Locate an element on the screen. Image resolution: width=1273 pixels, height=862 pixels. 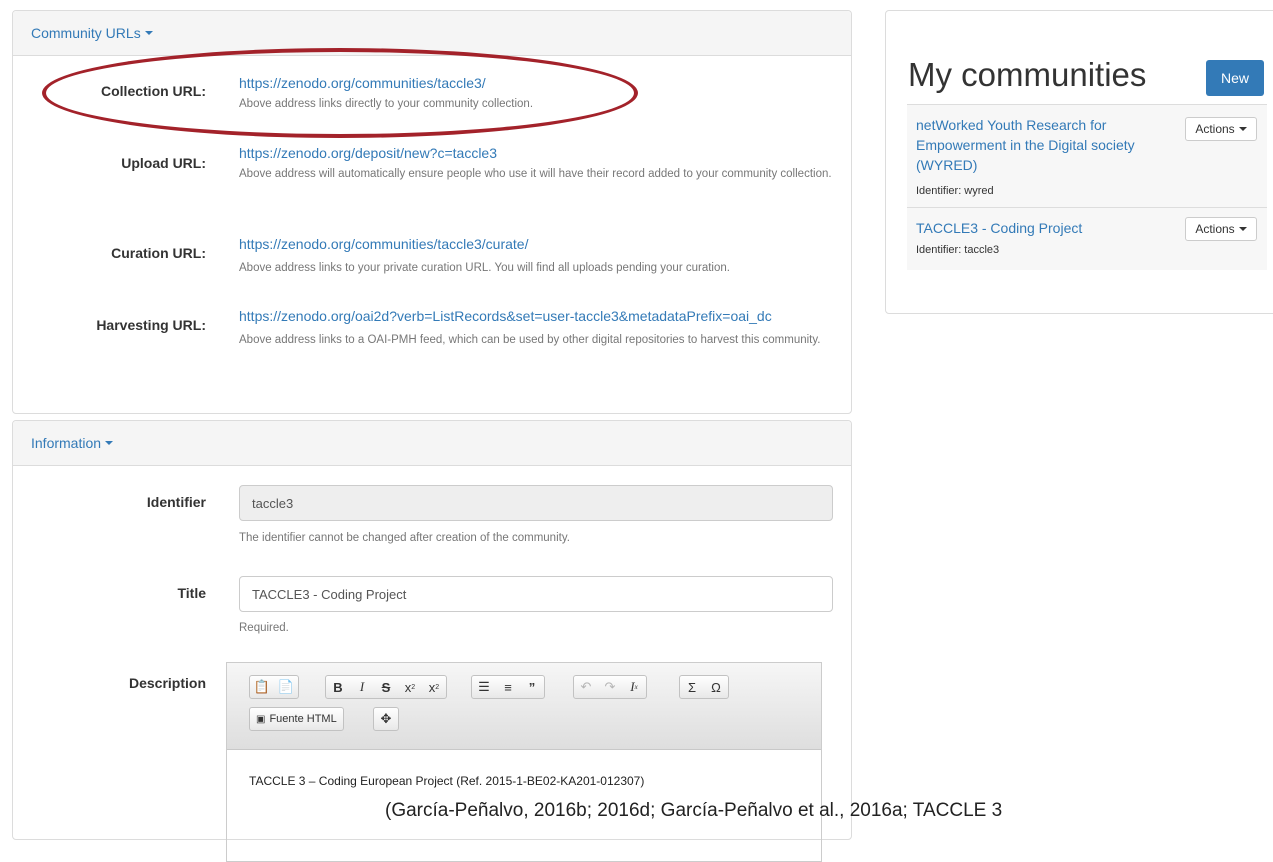
title-label: Title is located at coordinates (191, 593).